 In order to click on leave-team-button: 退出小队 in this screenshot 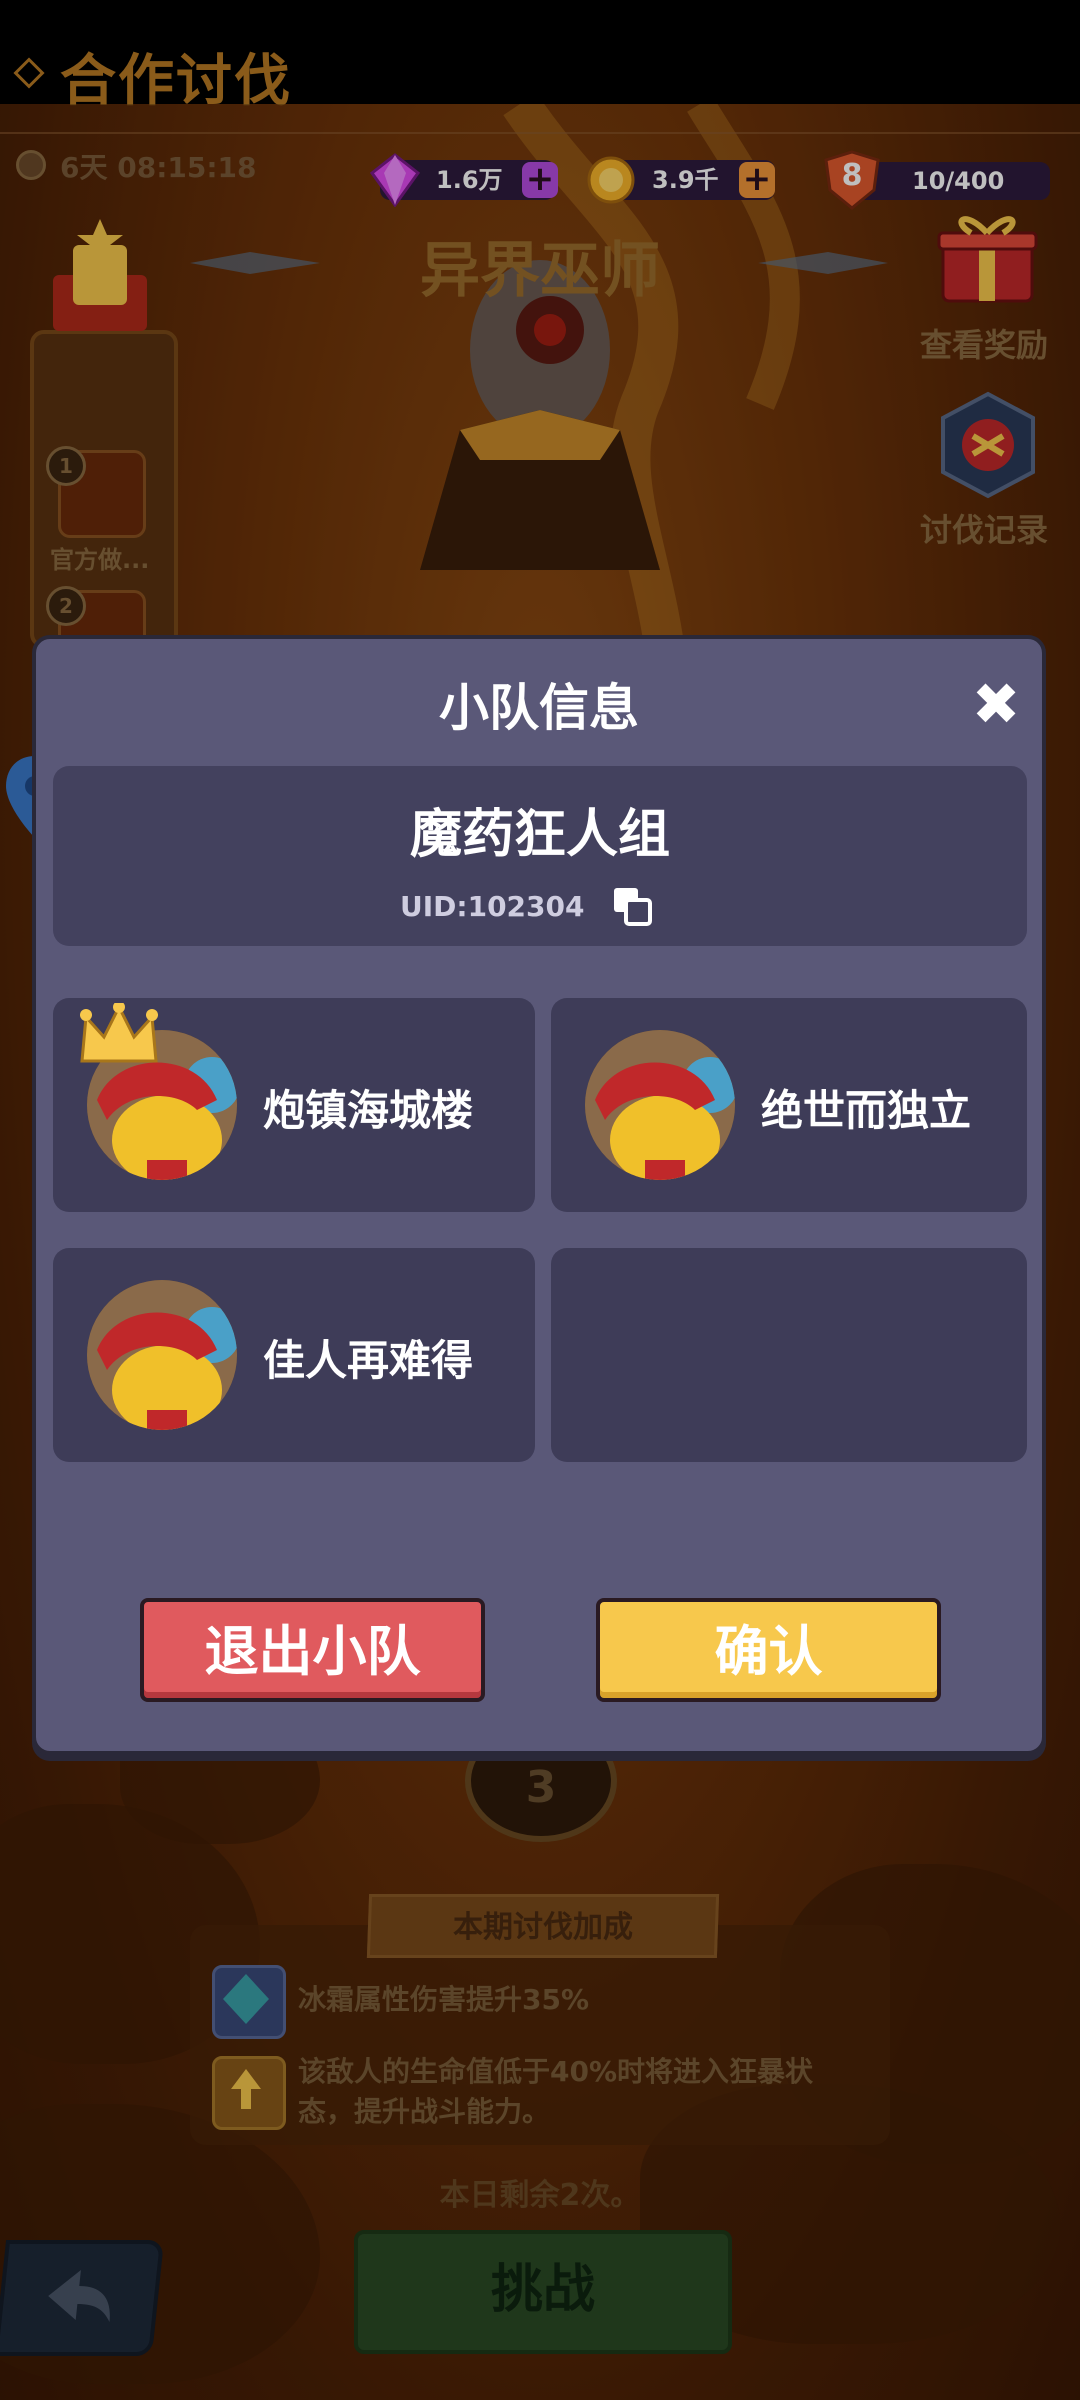, I will do `click(312, 1650)`.